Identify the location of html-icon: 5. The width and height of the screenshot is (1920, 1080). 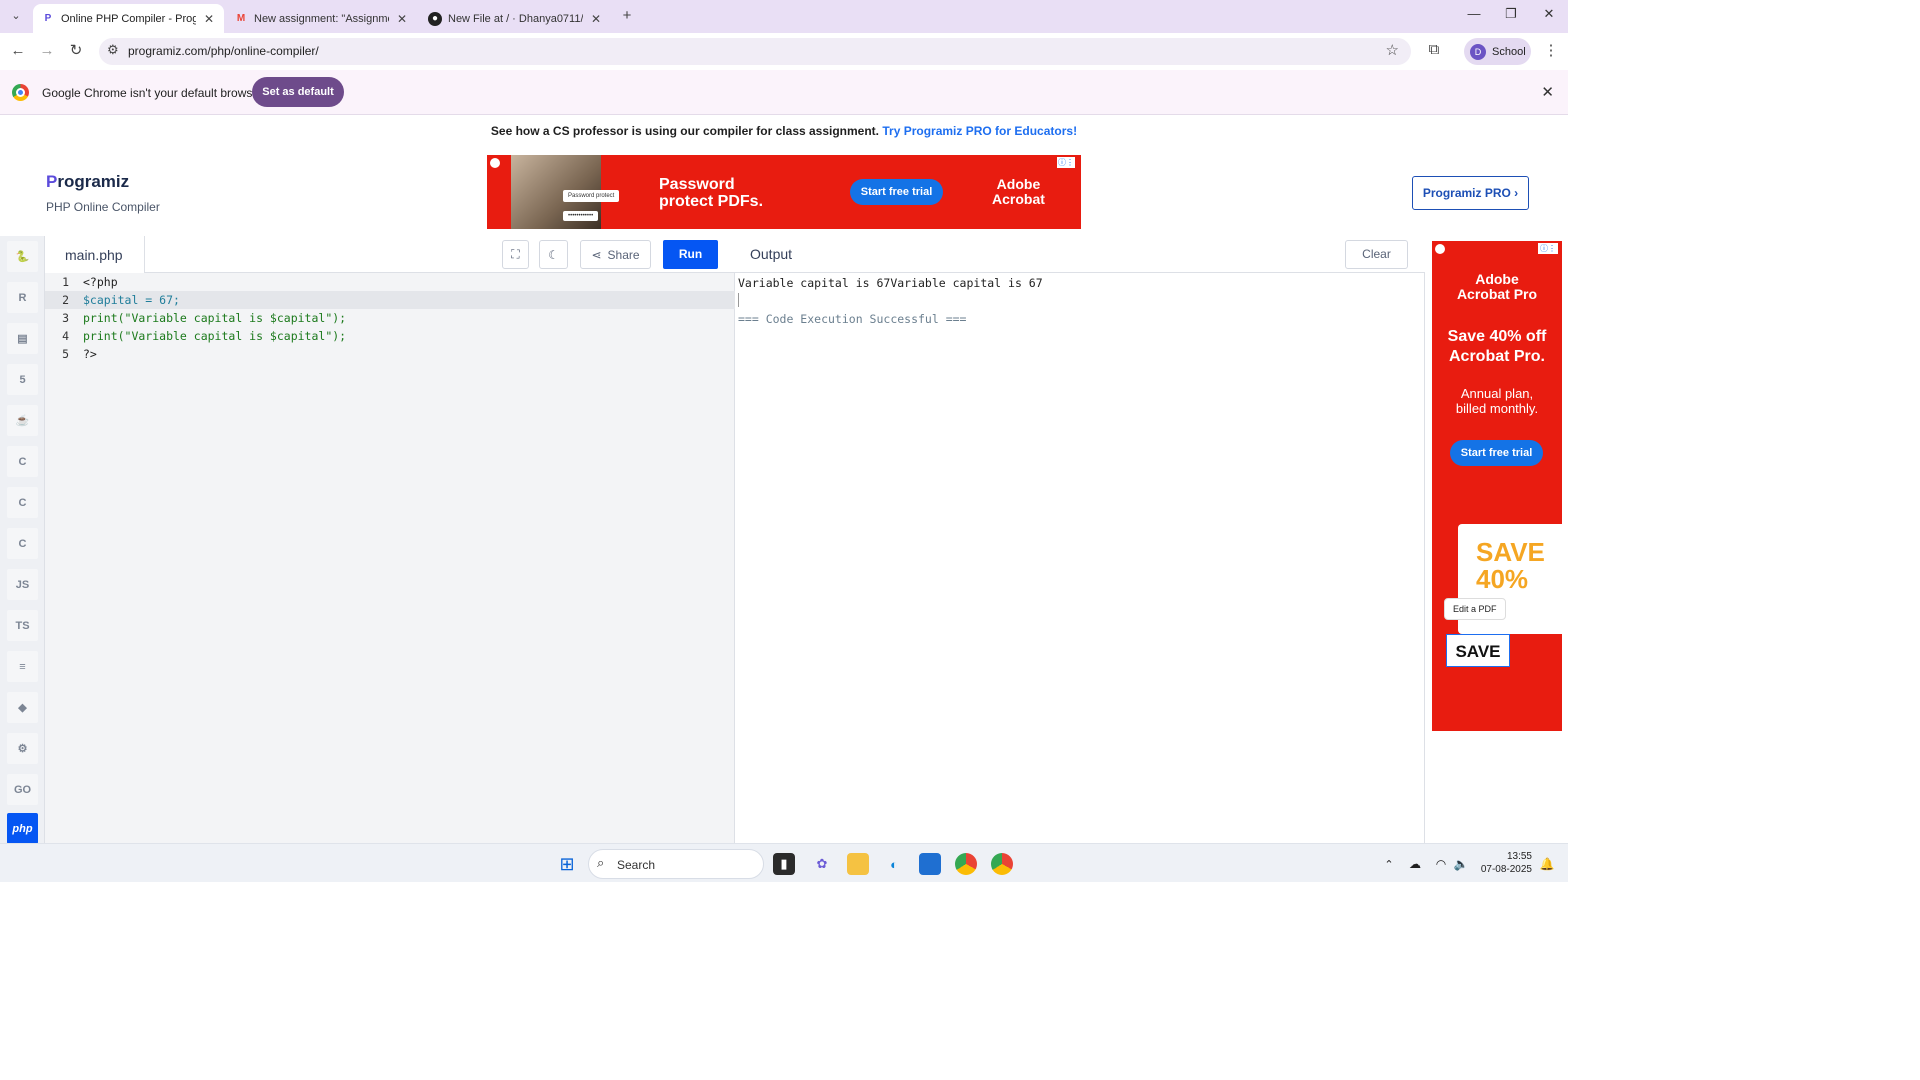
(22, 379).